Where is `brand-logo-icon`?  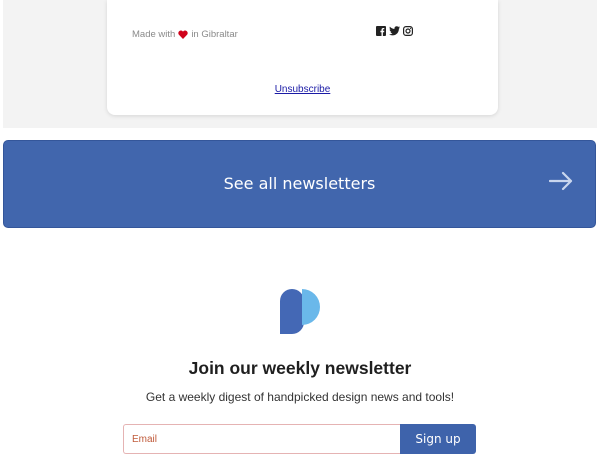
brand-logo-icon is located at coordinates (300, 314).